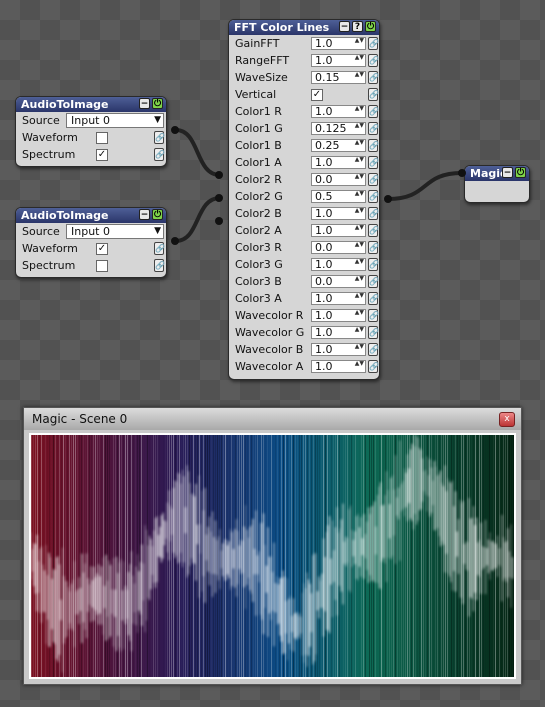 This screenshot has height=707, width=545. I want to click on close-icon: x, so click(507, 419).